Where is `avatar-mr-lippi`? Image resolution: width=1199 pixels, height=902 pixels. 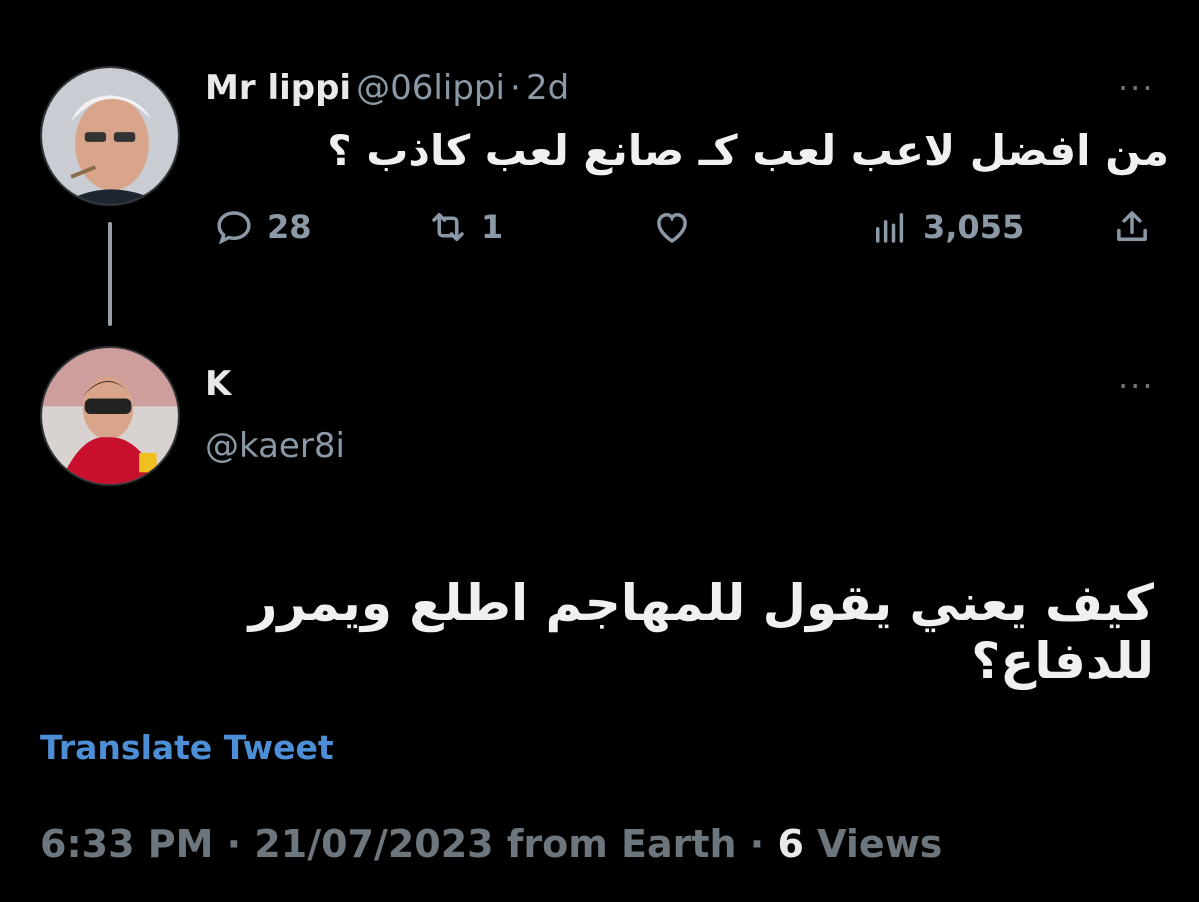 avatar-mr-lippi is located at coordinates (110, 136).